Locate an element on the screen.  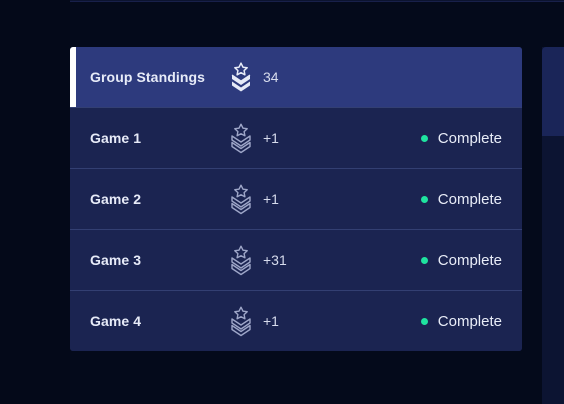
game-row: Game 2 +1 Complete is located at coordinates (296, 199).